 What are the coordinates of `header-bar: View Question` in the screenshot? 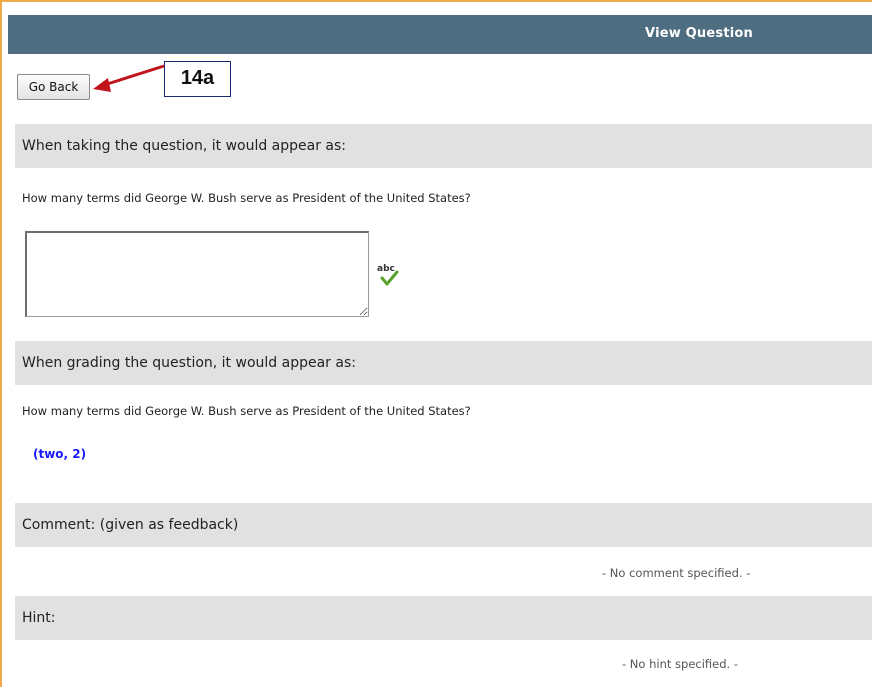 It's located at (440, 34).